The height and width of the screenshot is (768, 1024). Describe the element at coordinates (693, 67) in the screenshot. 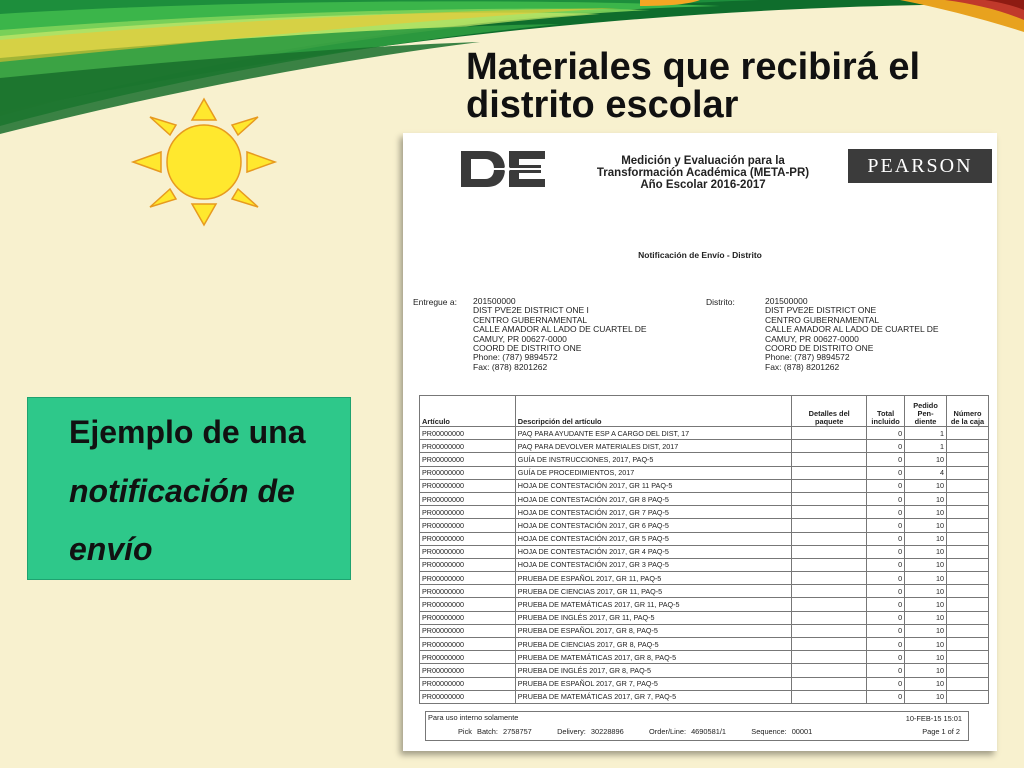

I see `slide-title-line1: Materiales que recibirá el` at that location.